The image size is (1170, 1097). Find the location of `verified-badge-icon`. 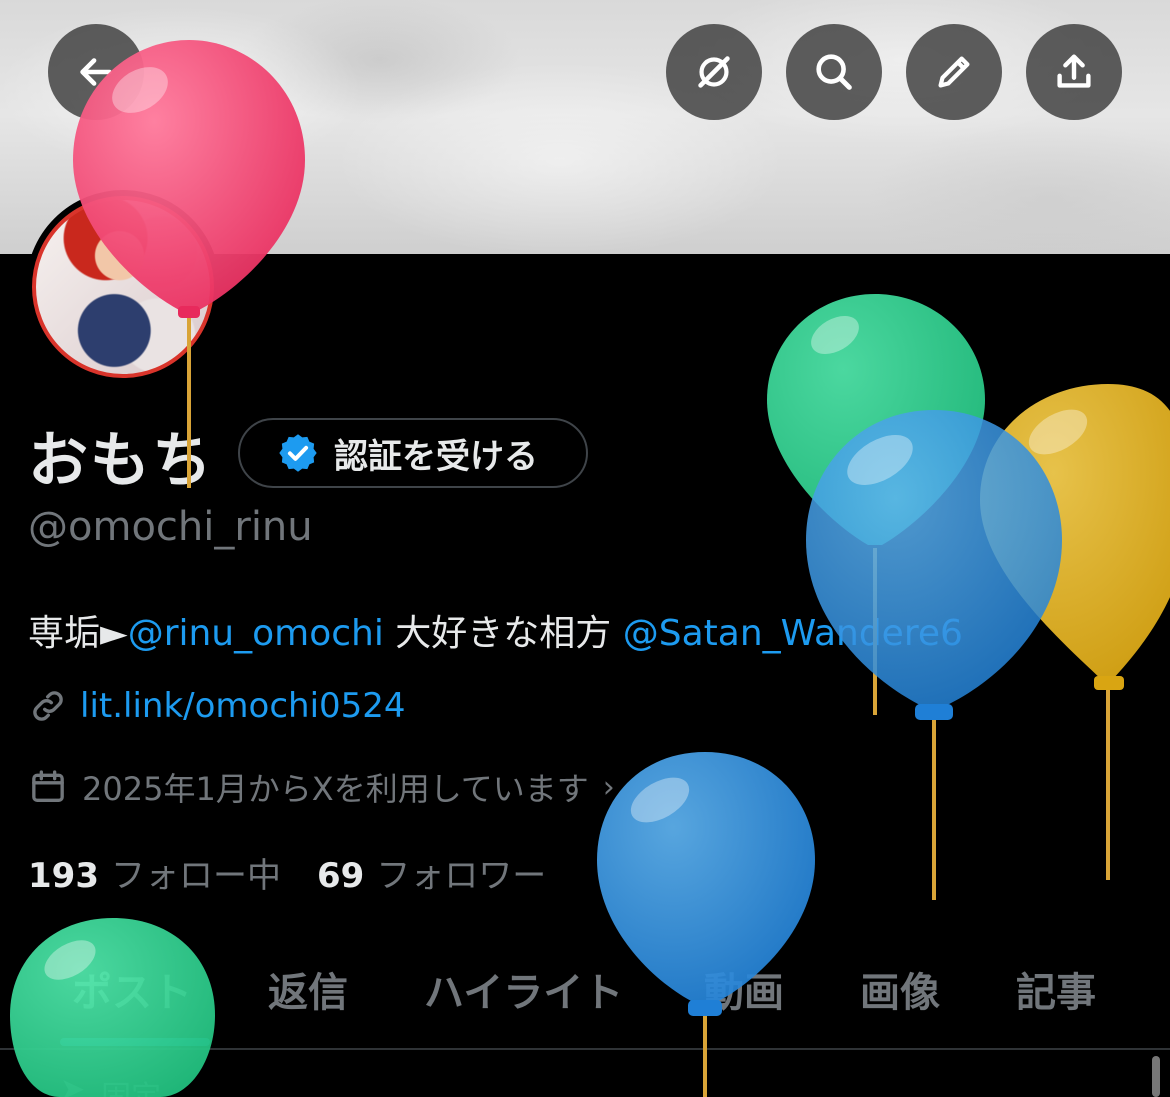

verified-badge-icon is located at coordinates (298, 453).